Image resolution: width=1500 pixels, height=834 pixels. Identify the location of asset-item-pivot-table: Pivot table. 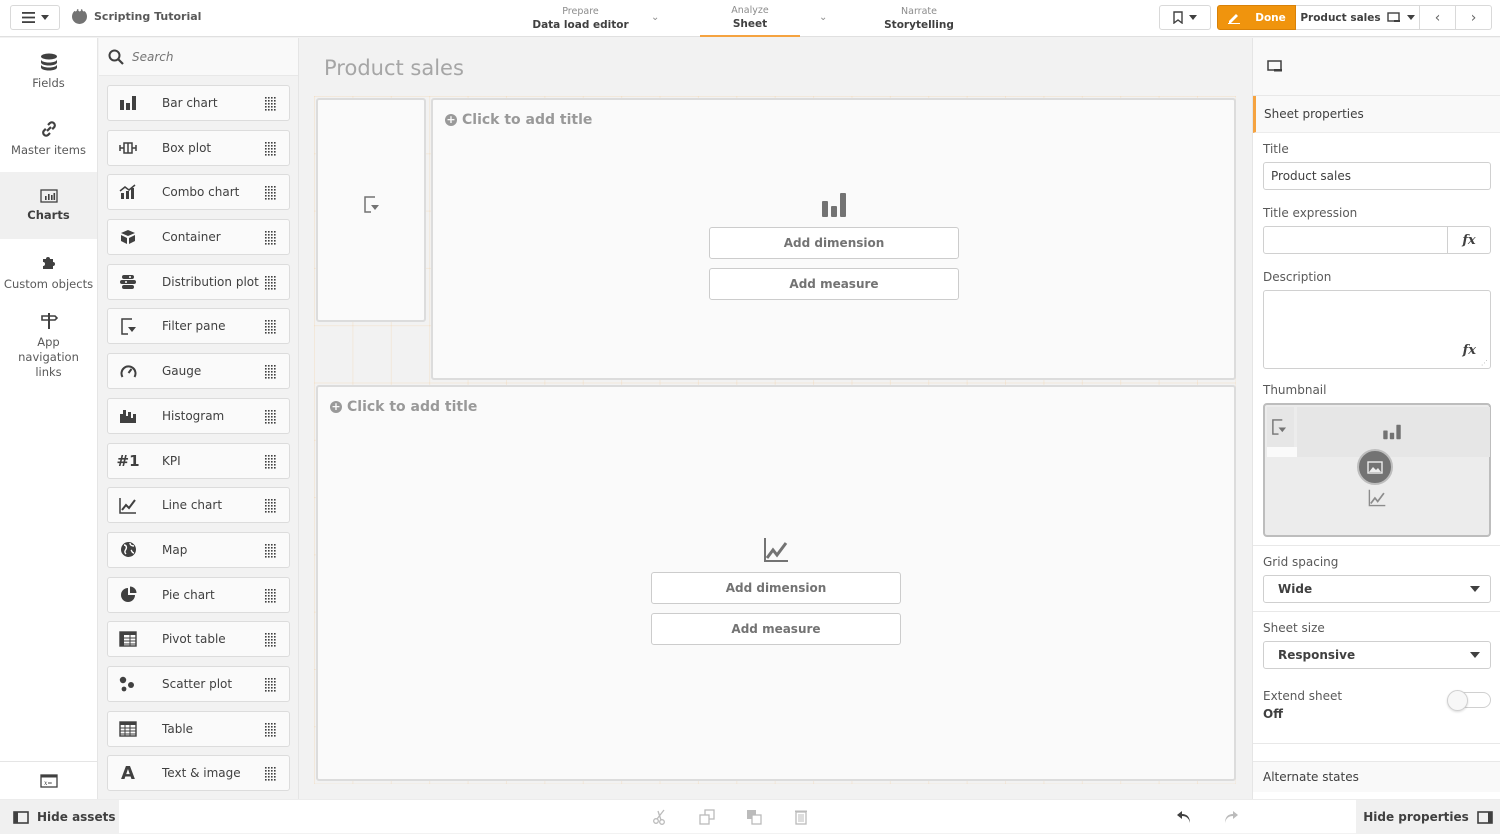
(198, 639).